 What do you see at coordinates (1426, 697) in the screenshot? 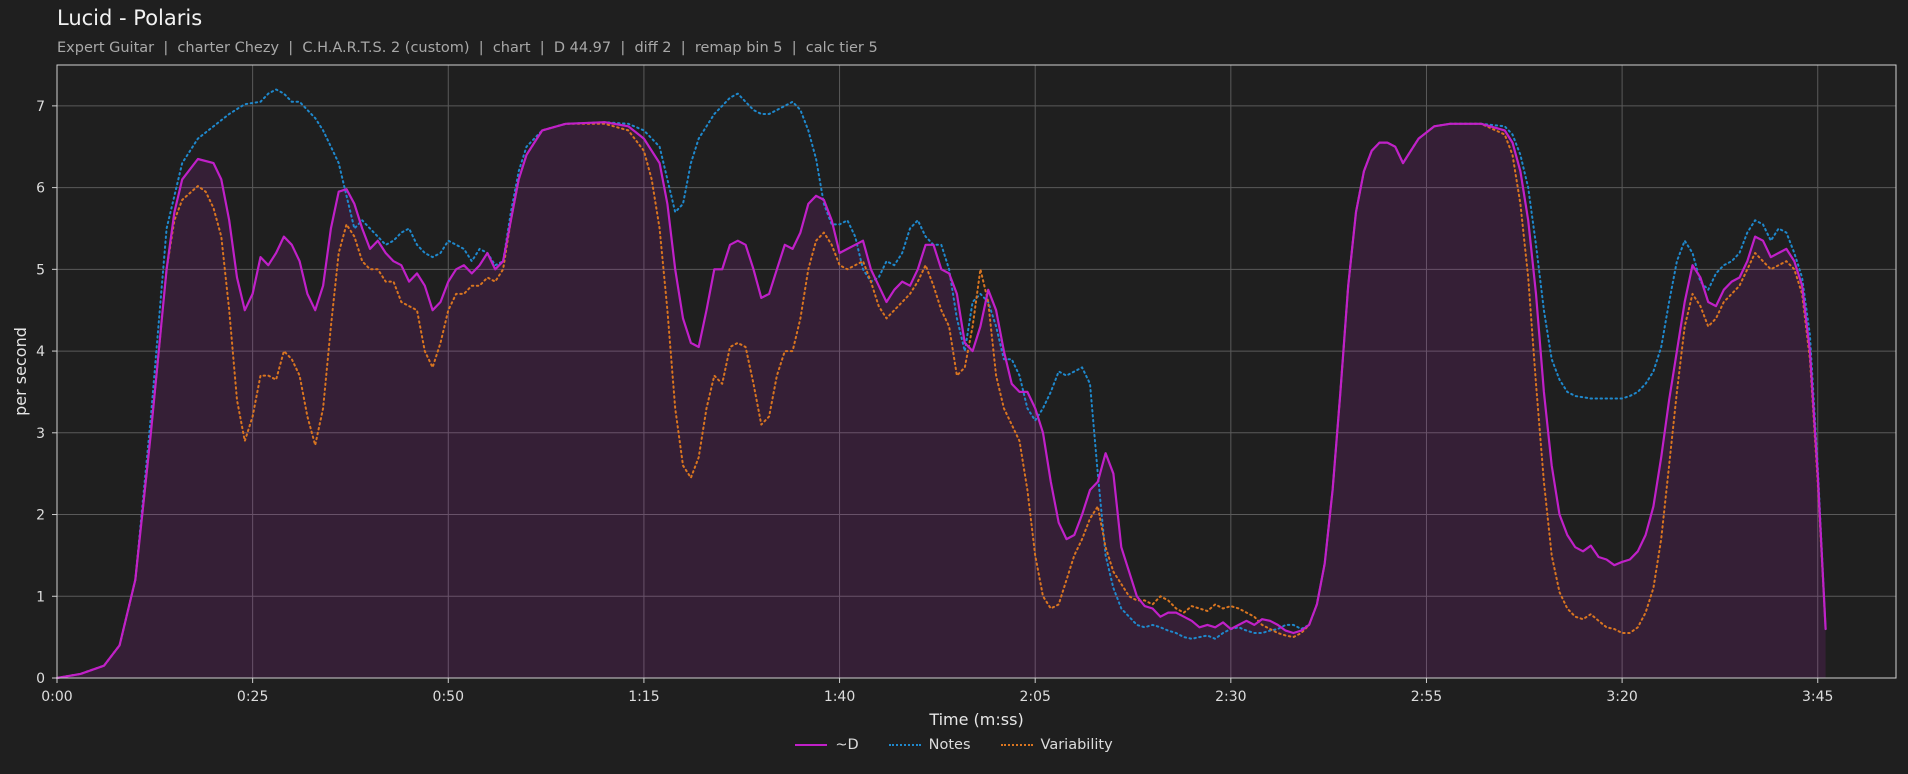
I see `x-tick-label: 2:55` at bounding box center [1426, 697].